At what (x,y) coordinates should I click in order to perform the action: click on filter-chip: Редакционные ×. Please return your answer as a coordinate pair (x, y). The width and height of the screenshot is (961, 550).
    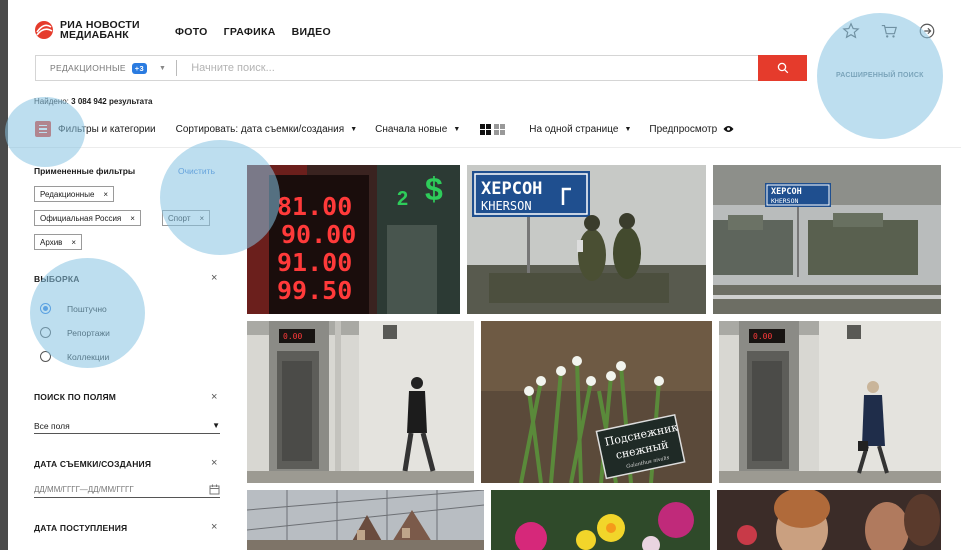
    Looking at the image, I should click on (74, 194).